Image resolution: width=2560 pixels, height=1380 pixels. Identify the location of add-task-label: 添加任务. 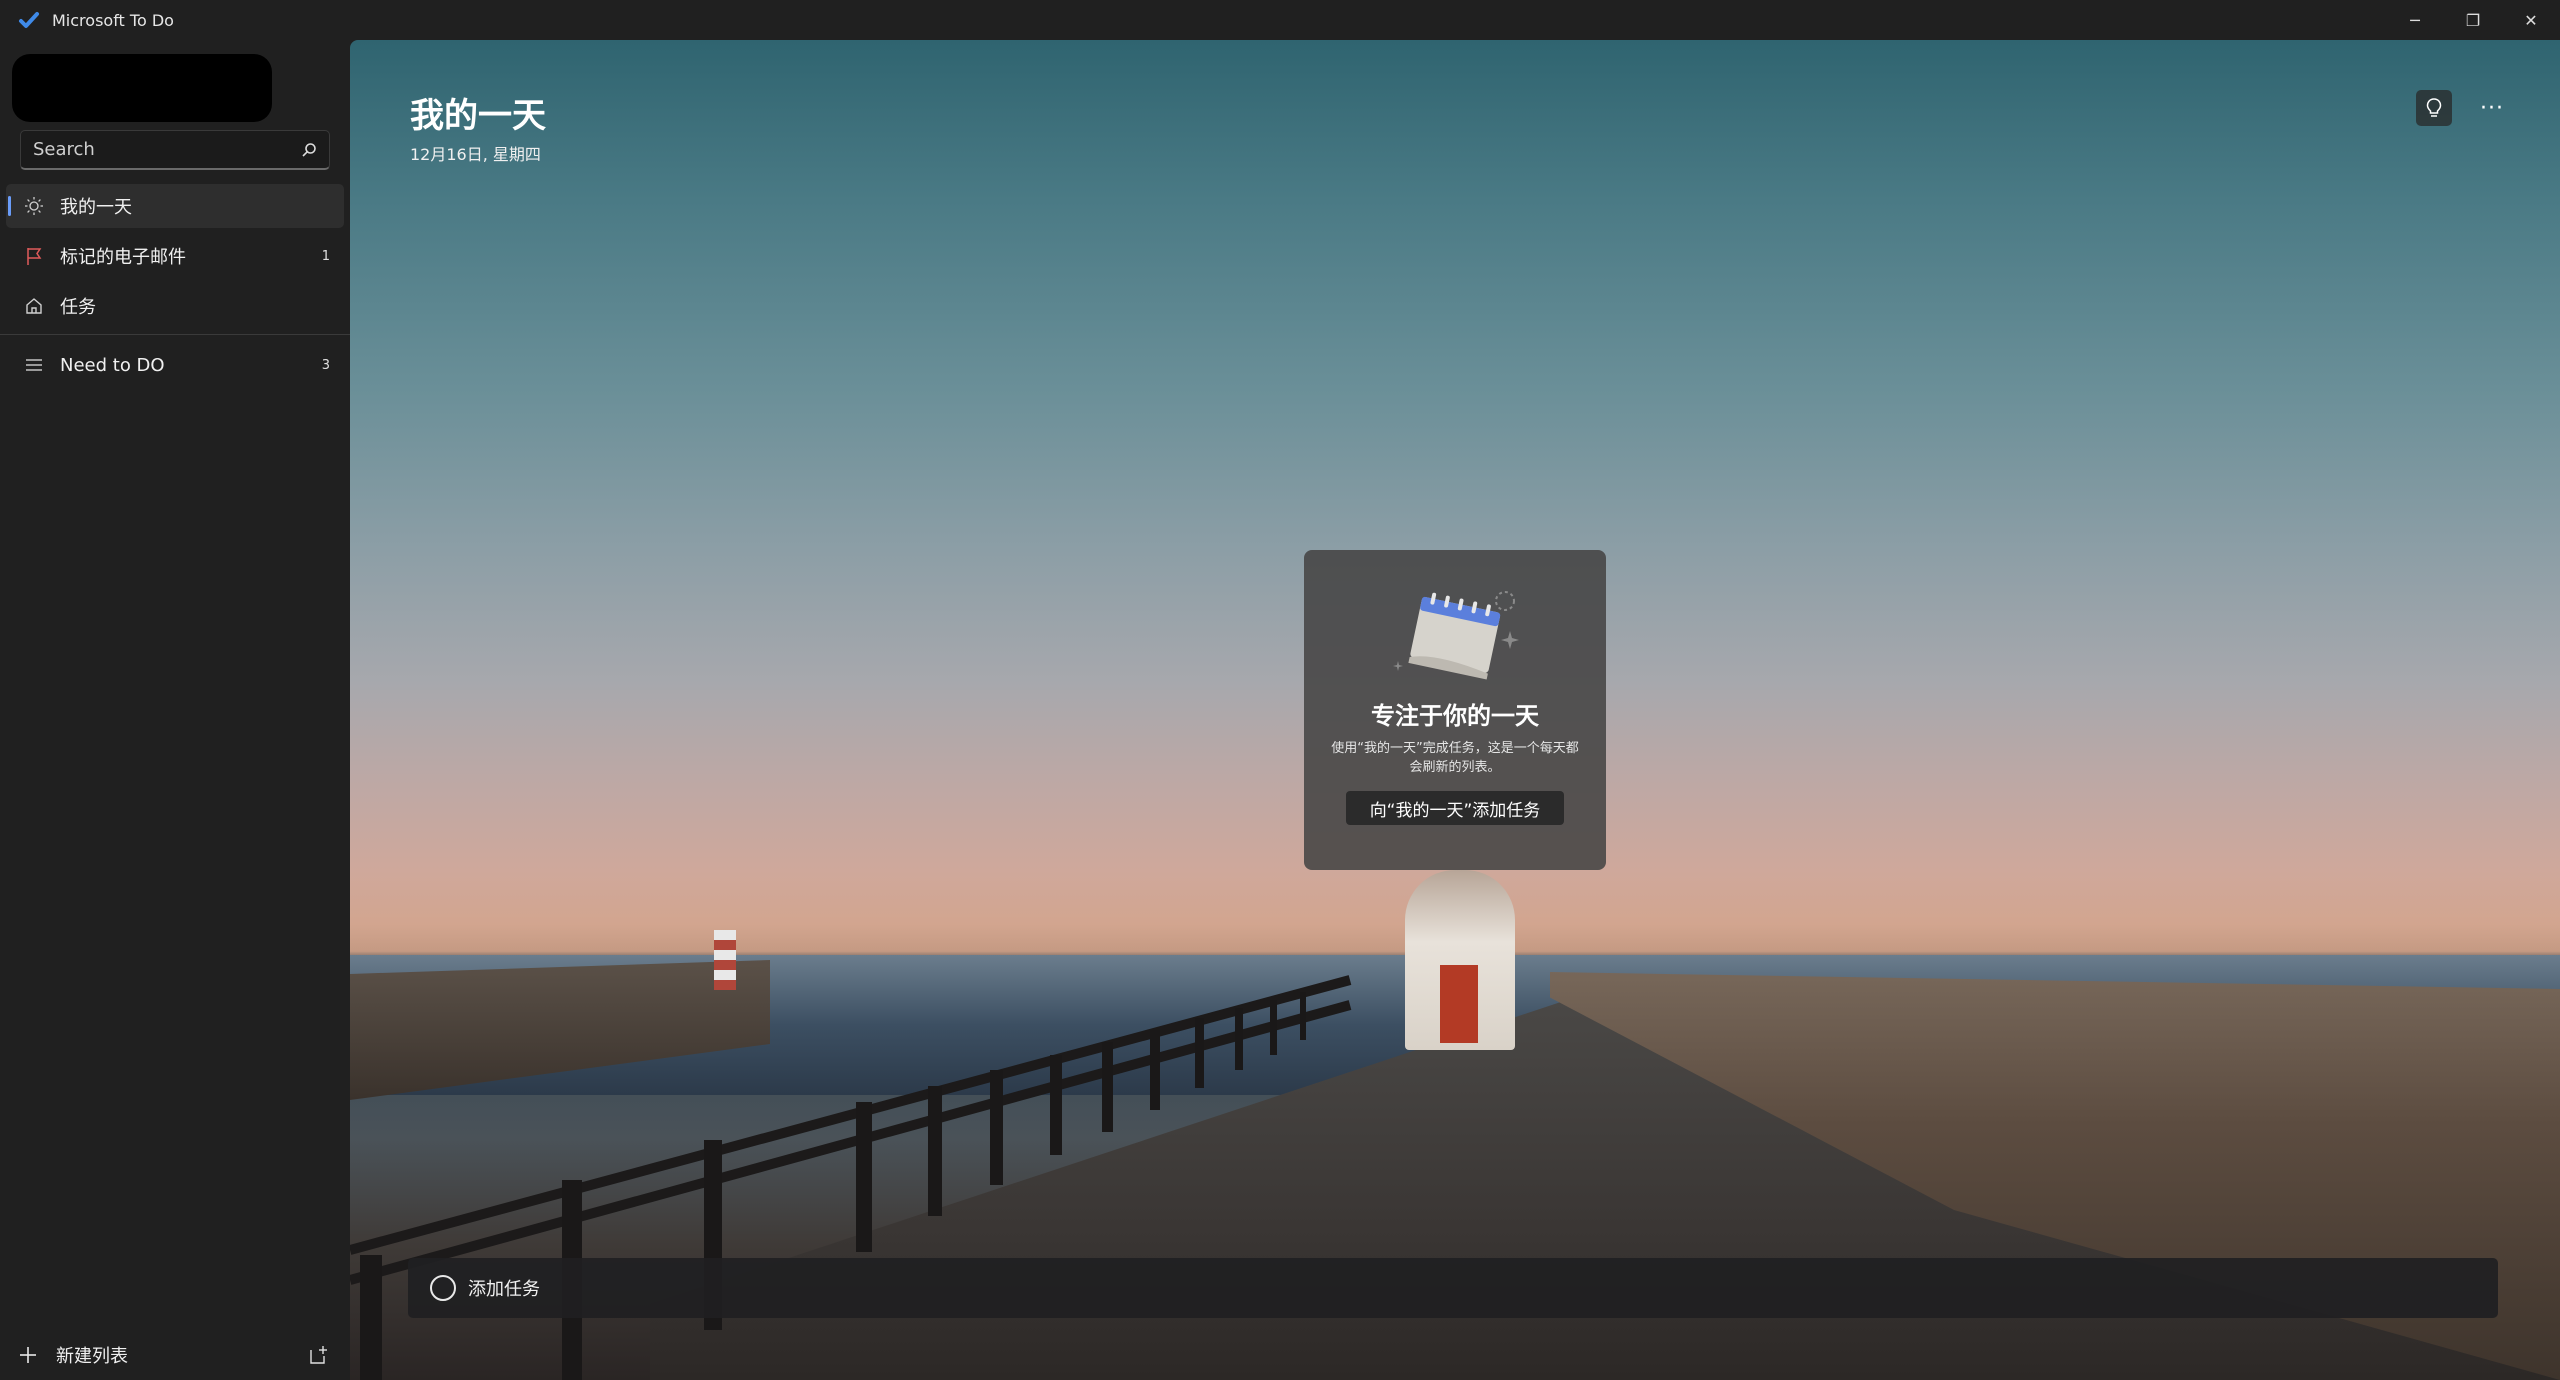
(504, 1289).